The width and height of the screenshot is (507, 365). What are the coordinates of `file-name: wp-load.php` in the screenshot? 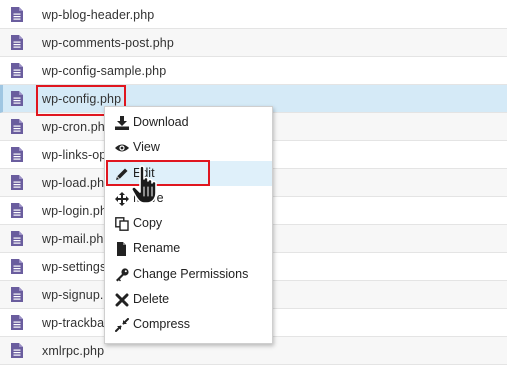 It's located at (76, 183).